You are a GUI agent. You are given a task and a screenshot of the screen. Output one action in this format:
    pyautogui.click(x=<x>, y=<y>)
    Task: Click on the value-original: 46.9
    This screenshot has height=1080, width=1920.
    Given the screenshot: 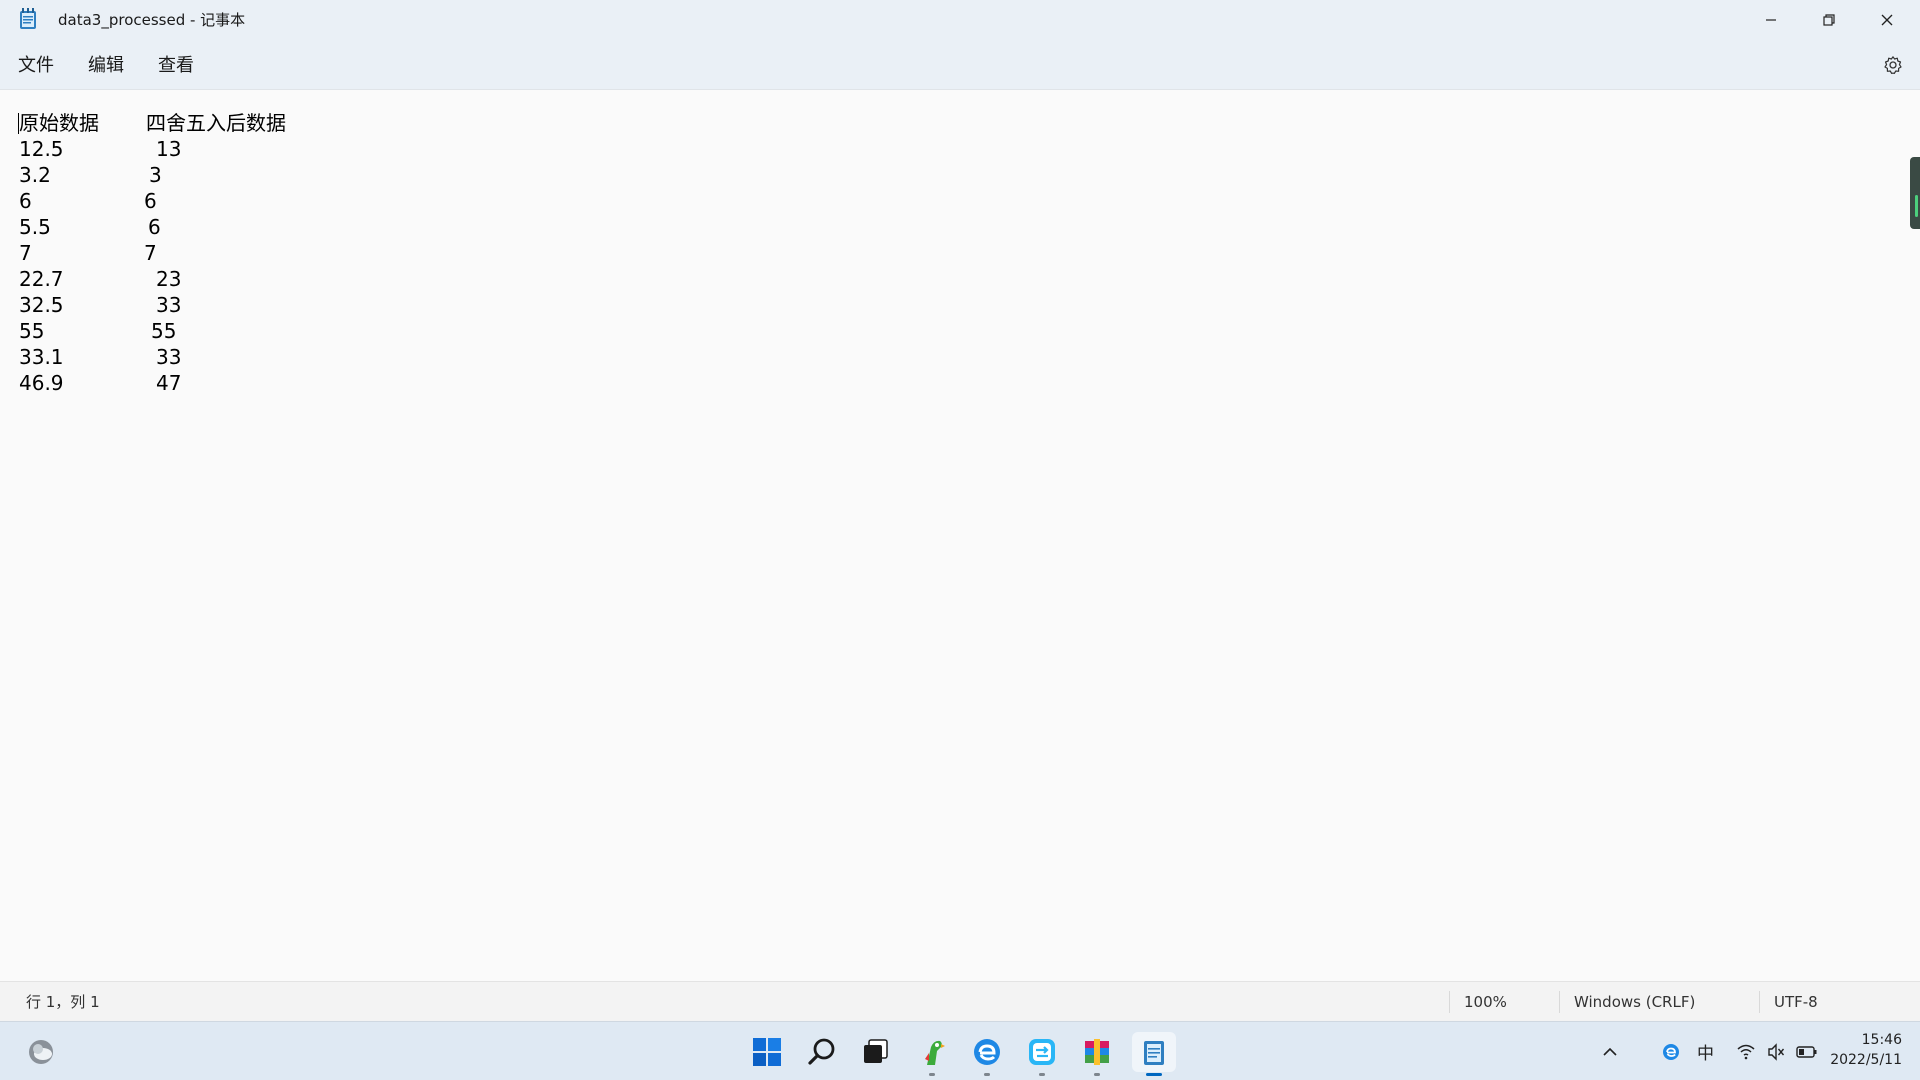 What is the action you would take?
    pyautogui.click(x=41, y=383)
    